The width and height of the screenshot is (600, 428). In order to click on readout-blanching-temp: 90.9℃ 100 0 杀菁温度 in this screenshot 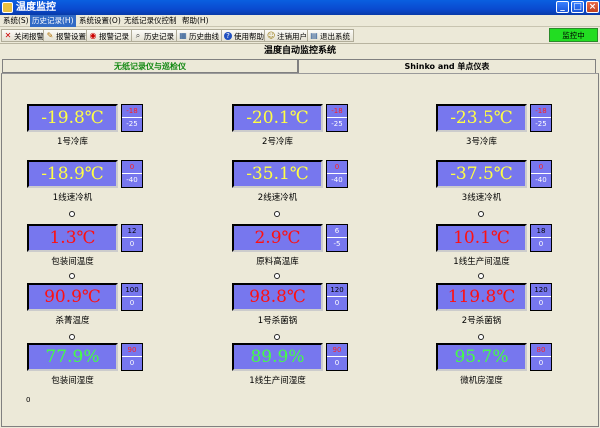, I will do `click(87, 304)`.